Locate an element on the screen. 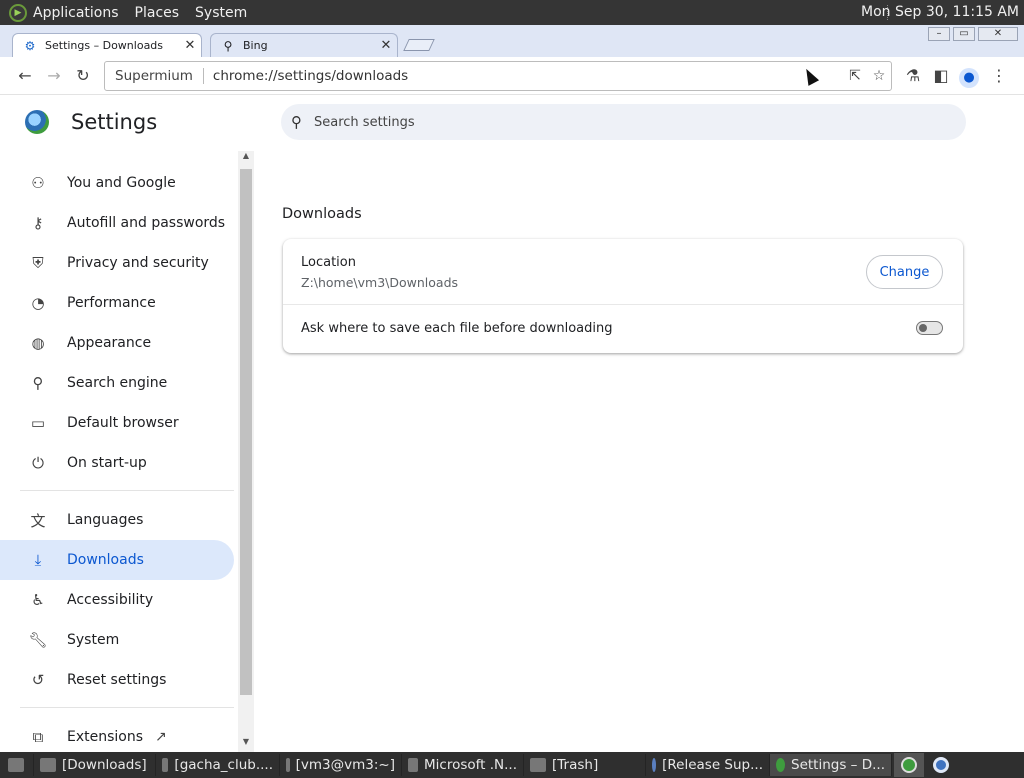  profile-avatar: ● is located at coordinates (969, 76).